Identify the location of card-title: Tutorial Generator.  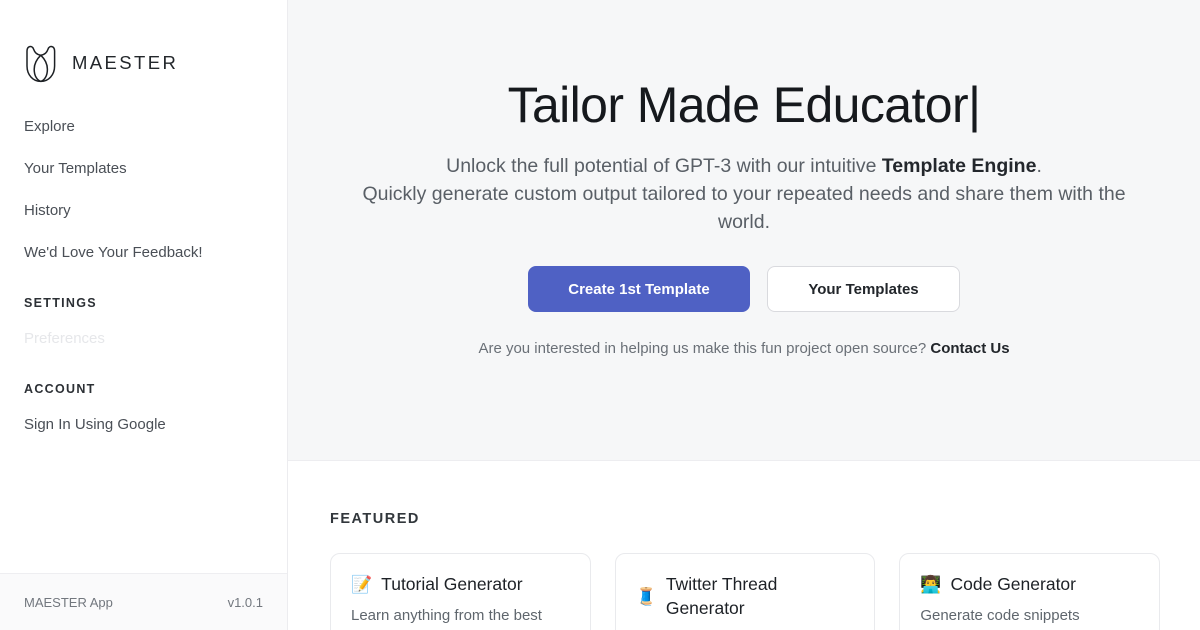
(452, 584).